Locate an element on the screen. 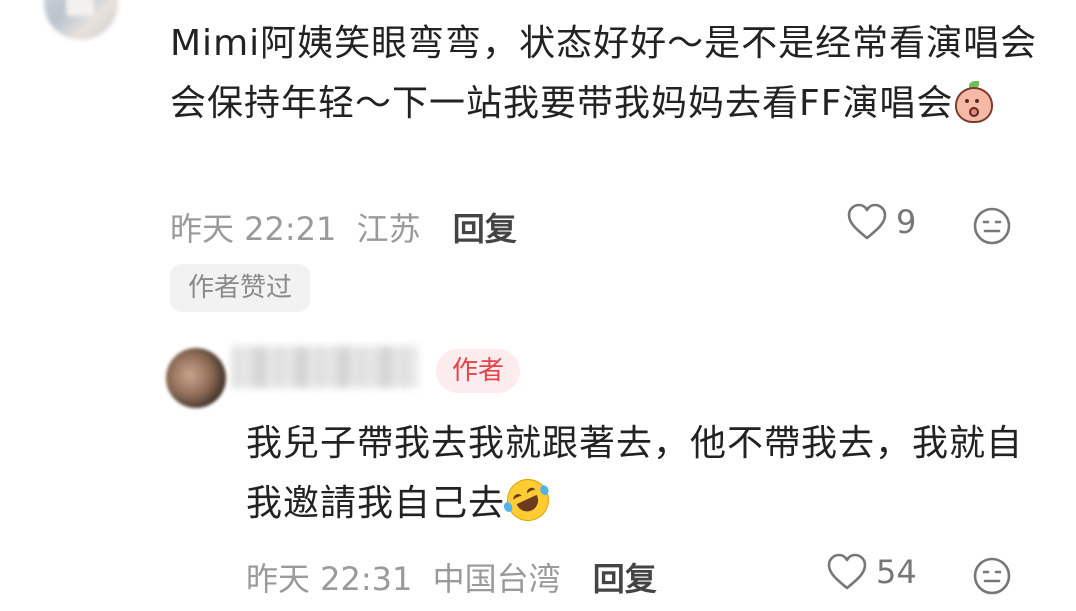 The width and height of the screenshot is (1076, 611). comment-meta: 昨天 22:21 江苏 回复 is located at coordinates (343, 227).